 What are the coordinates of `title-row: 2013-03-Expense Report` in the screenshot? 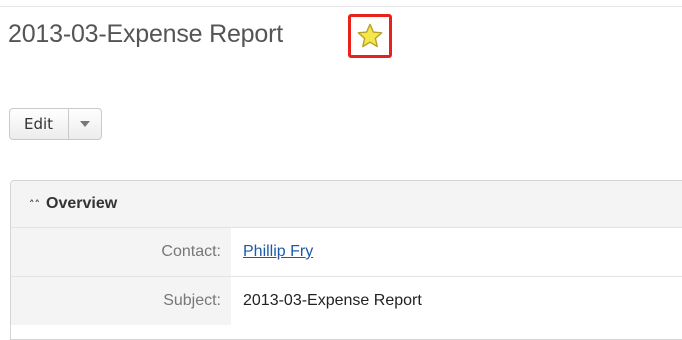 It's located at (145, 34).